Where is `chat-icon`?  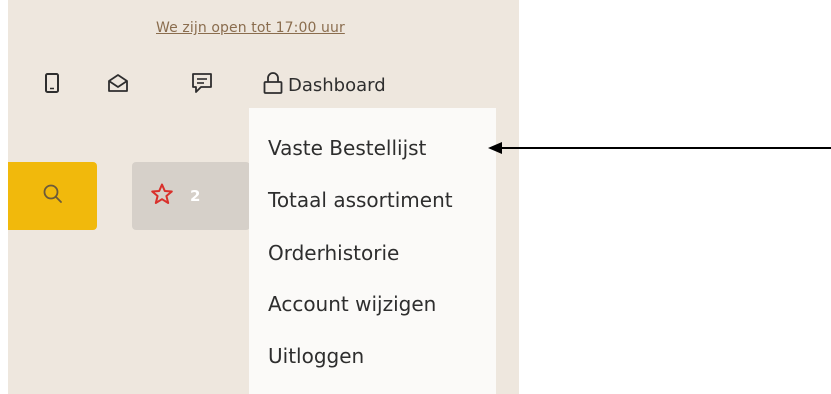
chat-icon is located at coordinates (202, 83).